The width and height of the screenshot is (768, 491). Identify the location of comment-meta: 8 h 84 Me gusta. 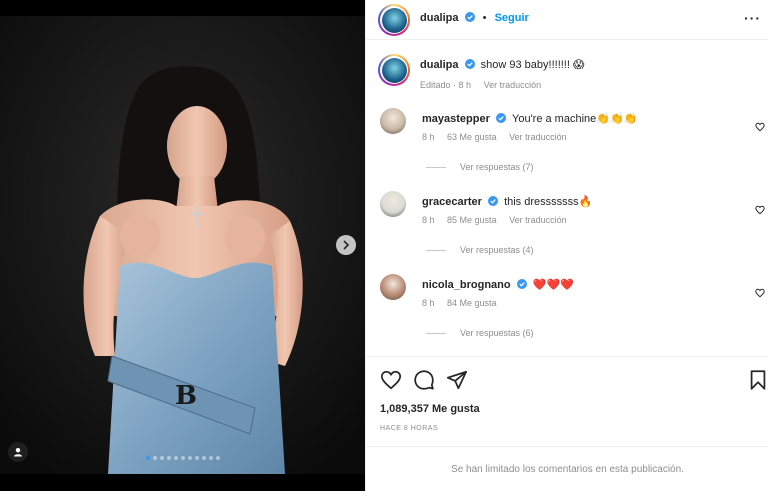
(464, 303).